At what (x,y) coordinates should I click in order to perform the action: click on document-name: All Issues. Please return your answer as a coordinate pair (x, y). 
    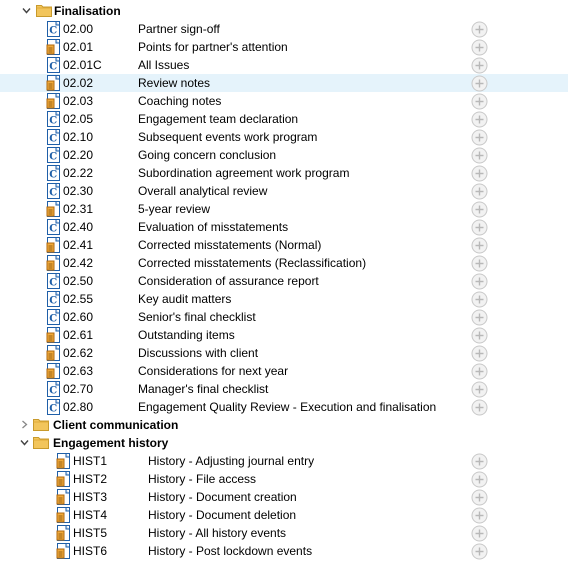
    Looking at the image, I should click on (164, 65).